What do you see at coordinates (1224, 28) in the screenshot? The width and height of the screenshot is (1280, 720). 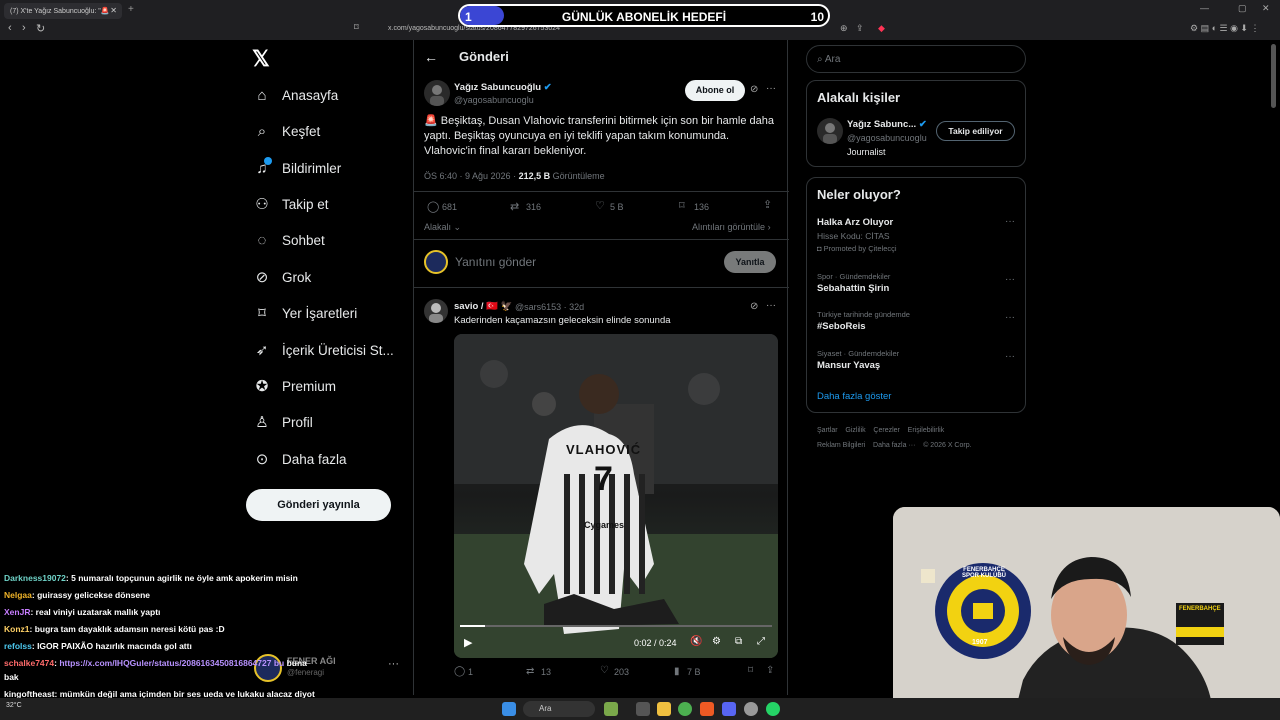 I see `extensions-icon: ⚙ ▤ ◐ ☰ ◉ ⬇ ⋮` at bounding box center [1224, 28].